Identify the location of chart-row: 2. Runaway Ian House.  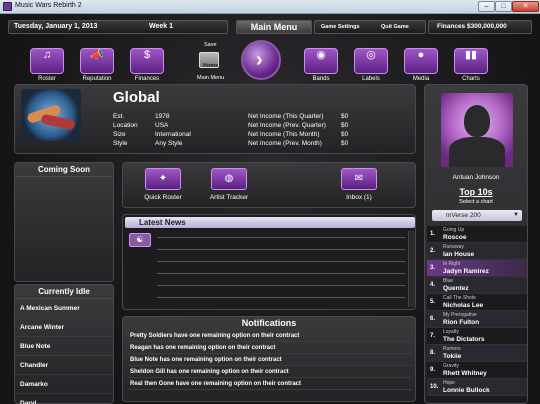
(477, 251).